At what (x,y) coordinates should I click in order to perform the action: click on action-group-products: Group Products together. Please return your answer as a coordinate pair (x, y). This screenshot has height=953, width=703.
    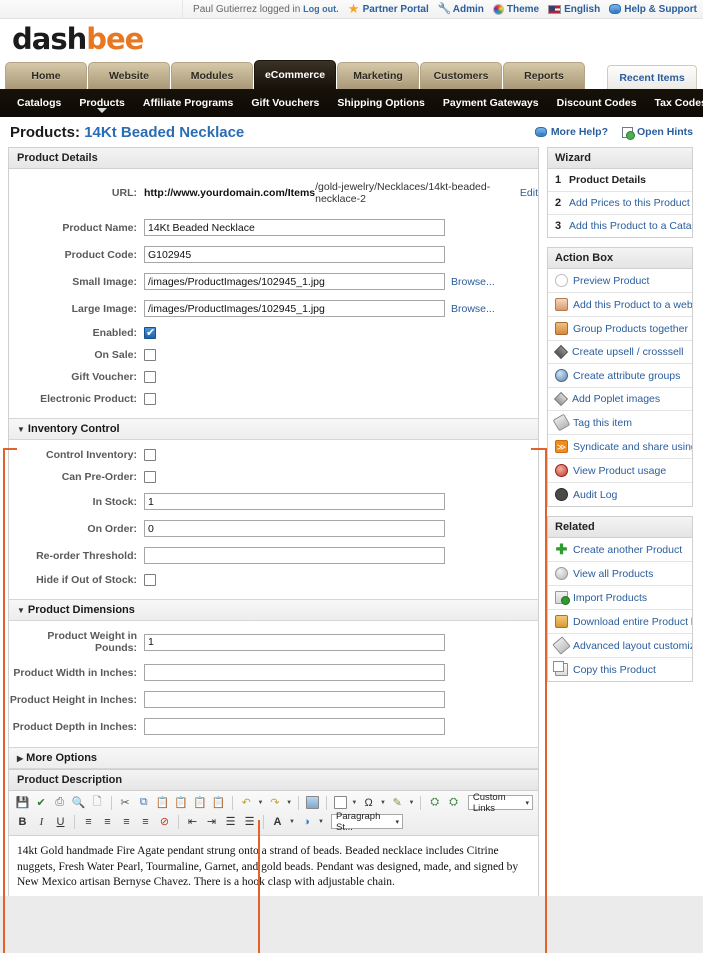
    Looking at the image, I should click on (620, 329).